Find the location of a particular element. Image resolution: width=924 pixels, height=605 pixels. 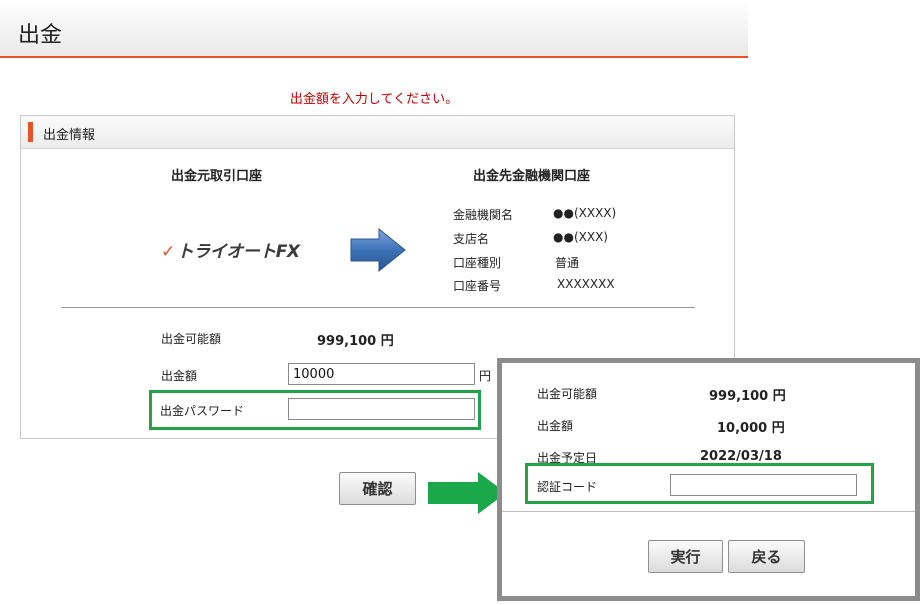

page-header: 出金 is located at coordinates (374, 31).